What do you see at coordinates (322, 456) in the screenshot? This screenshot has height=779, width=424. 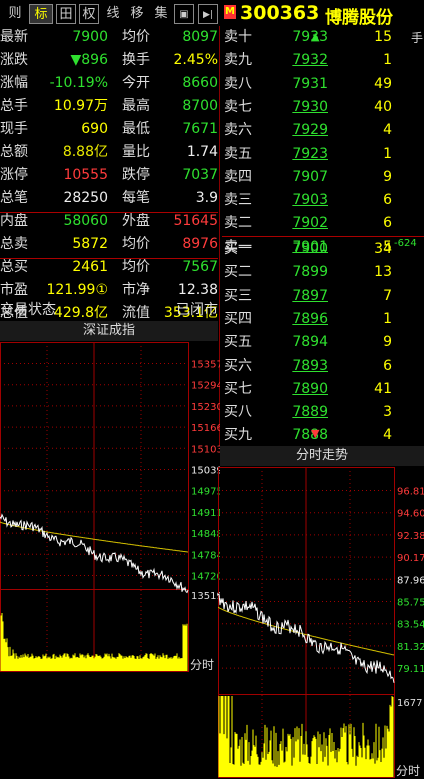 I see `stock-chart-title: 分时走势` at bounding box center [322, 456].